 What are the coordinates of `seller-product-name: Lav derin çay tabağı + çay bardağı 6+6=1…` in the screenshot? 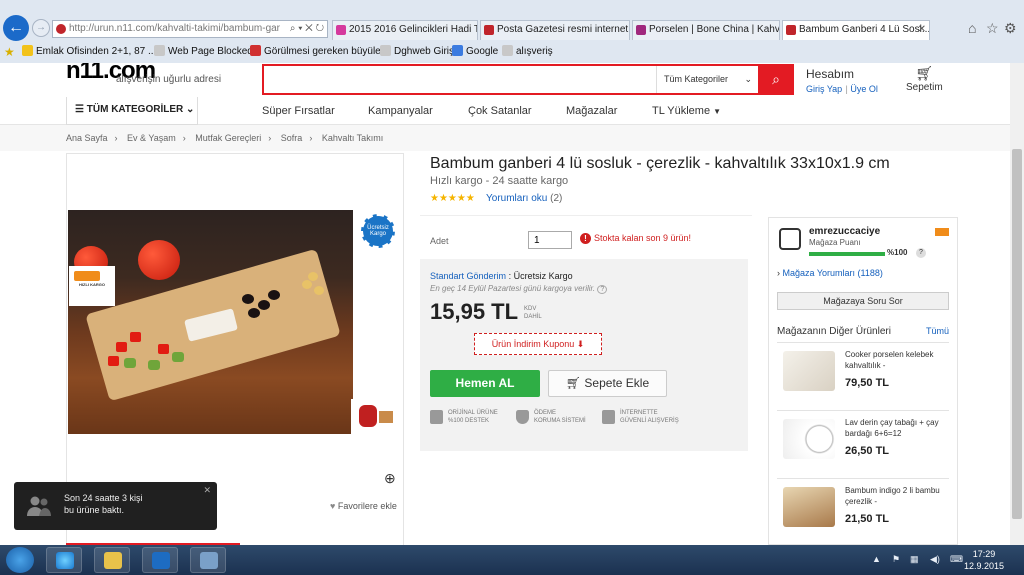 It's located at (892, 428).